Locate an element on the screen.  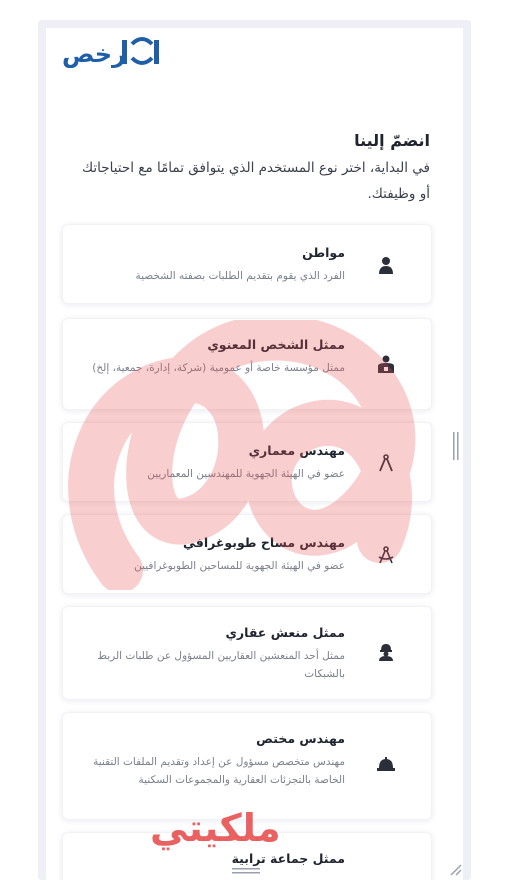
resize-handle-icon is located at coordinates (455, 869).